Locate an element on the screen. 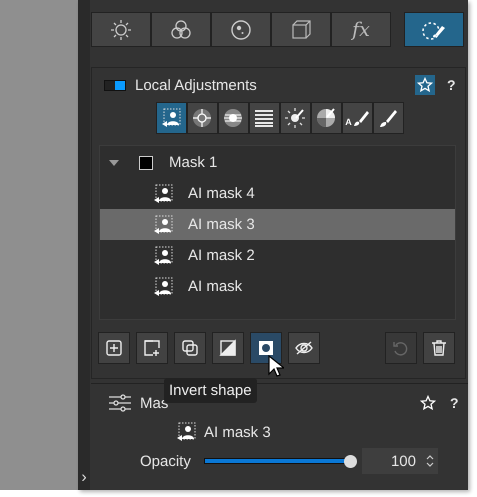 This screenshot has height=497, width=477. add-shape-icon is located at coordinates (152, 348).